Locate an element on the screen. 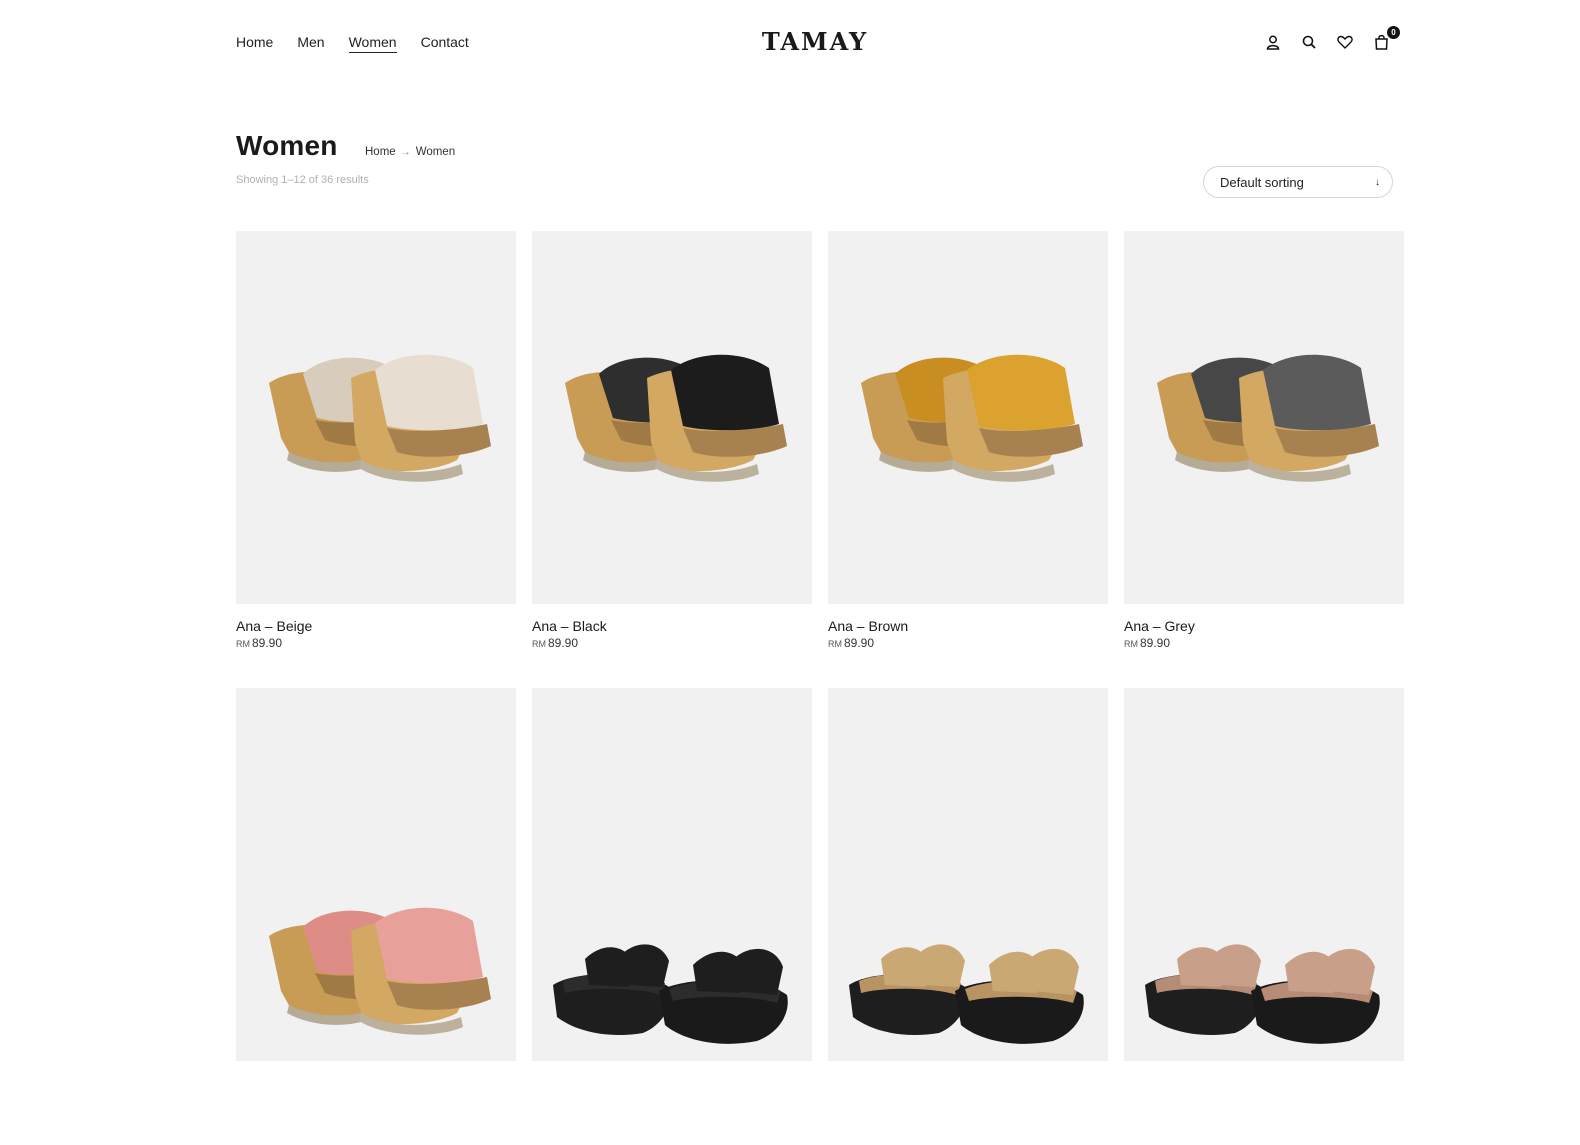 The image size is (1580, 1145). breadcrumb-home: Home is located at coordinates (380, 152).